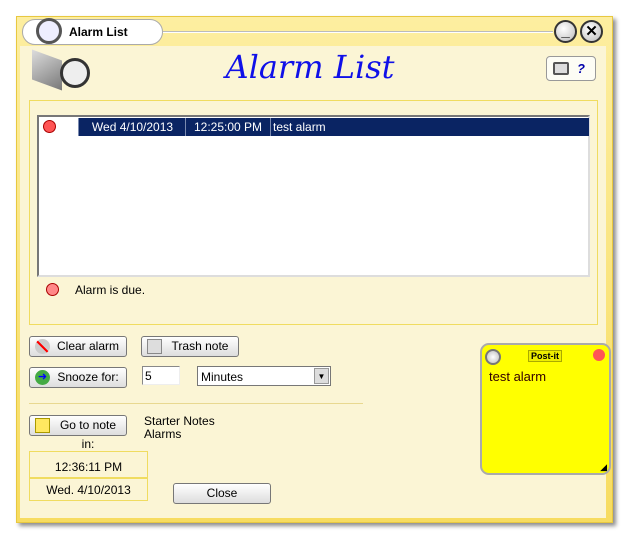 This screenshot has height=539, width=628. Describe the element at coordinates (88, 464) in the screenshot. I see `current-time: 12:36:11 PM` at that location.